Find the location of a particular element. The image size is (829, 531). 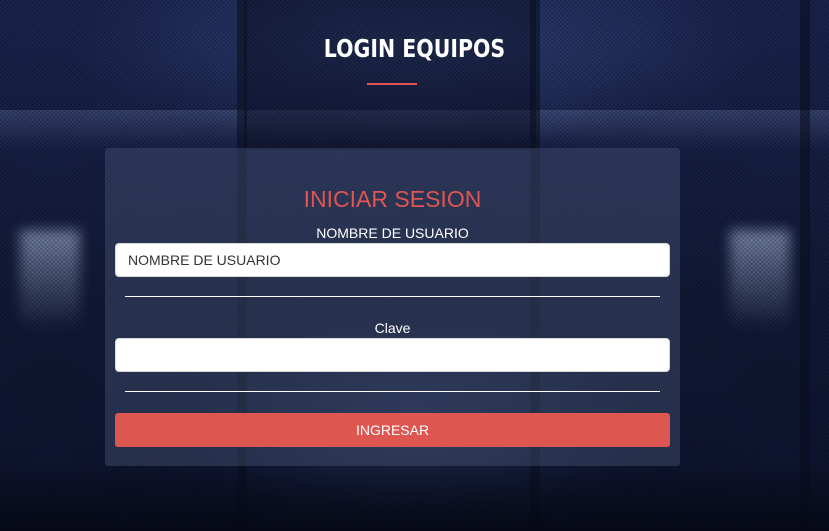

submit-button: INGRESAR is located at coordinates (392, 430).